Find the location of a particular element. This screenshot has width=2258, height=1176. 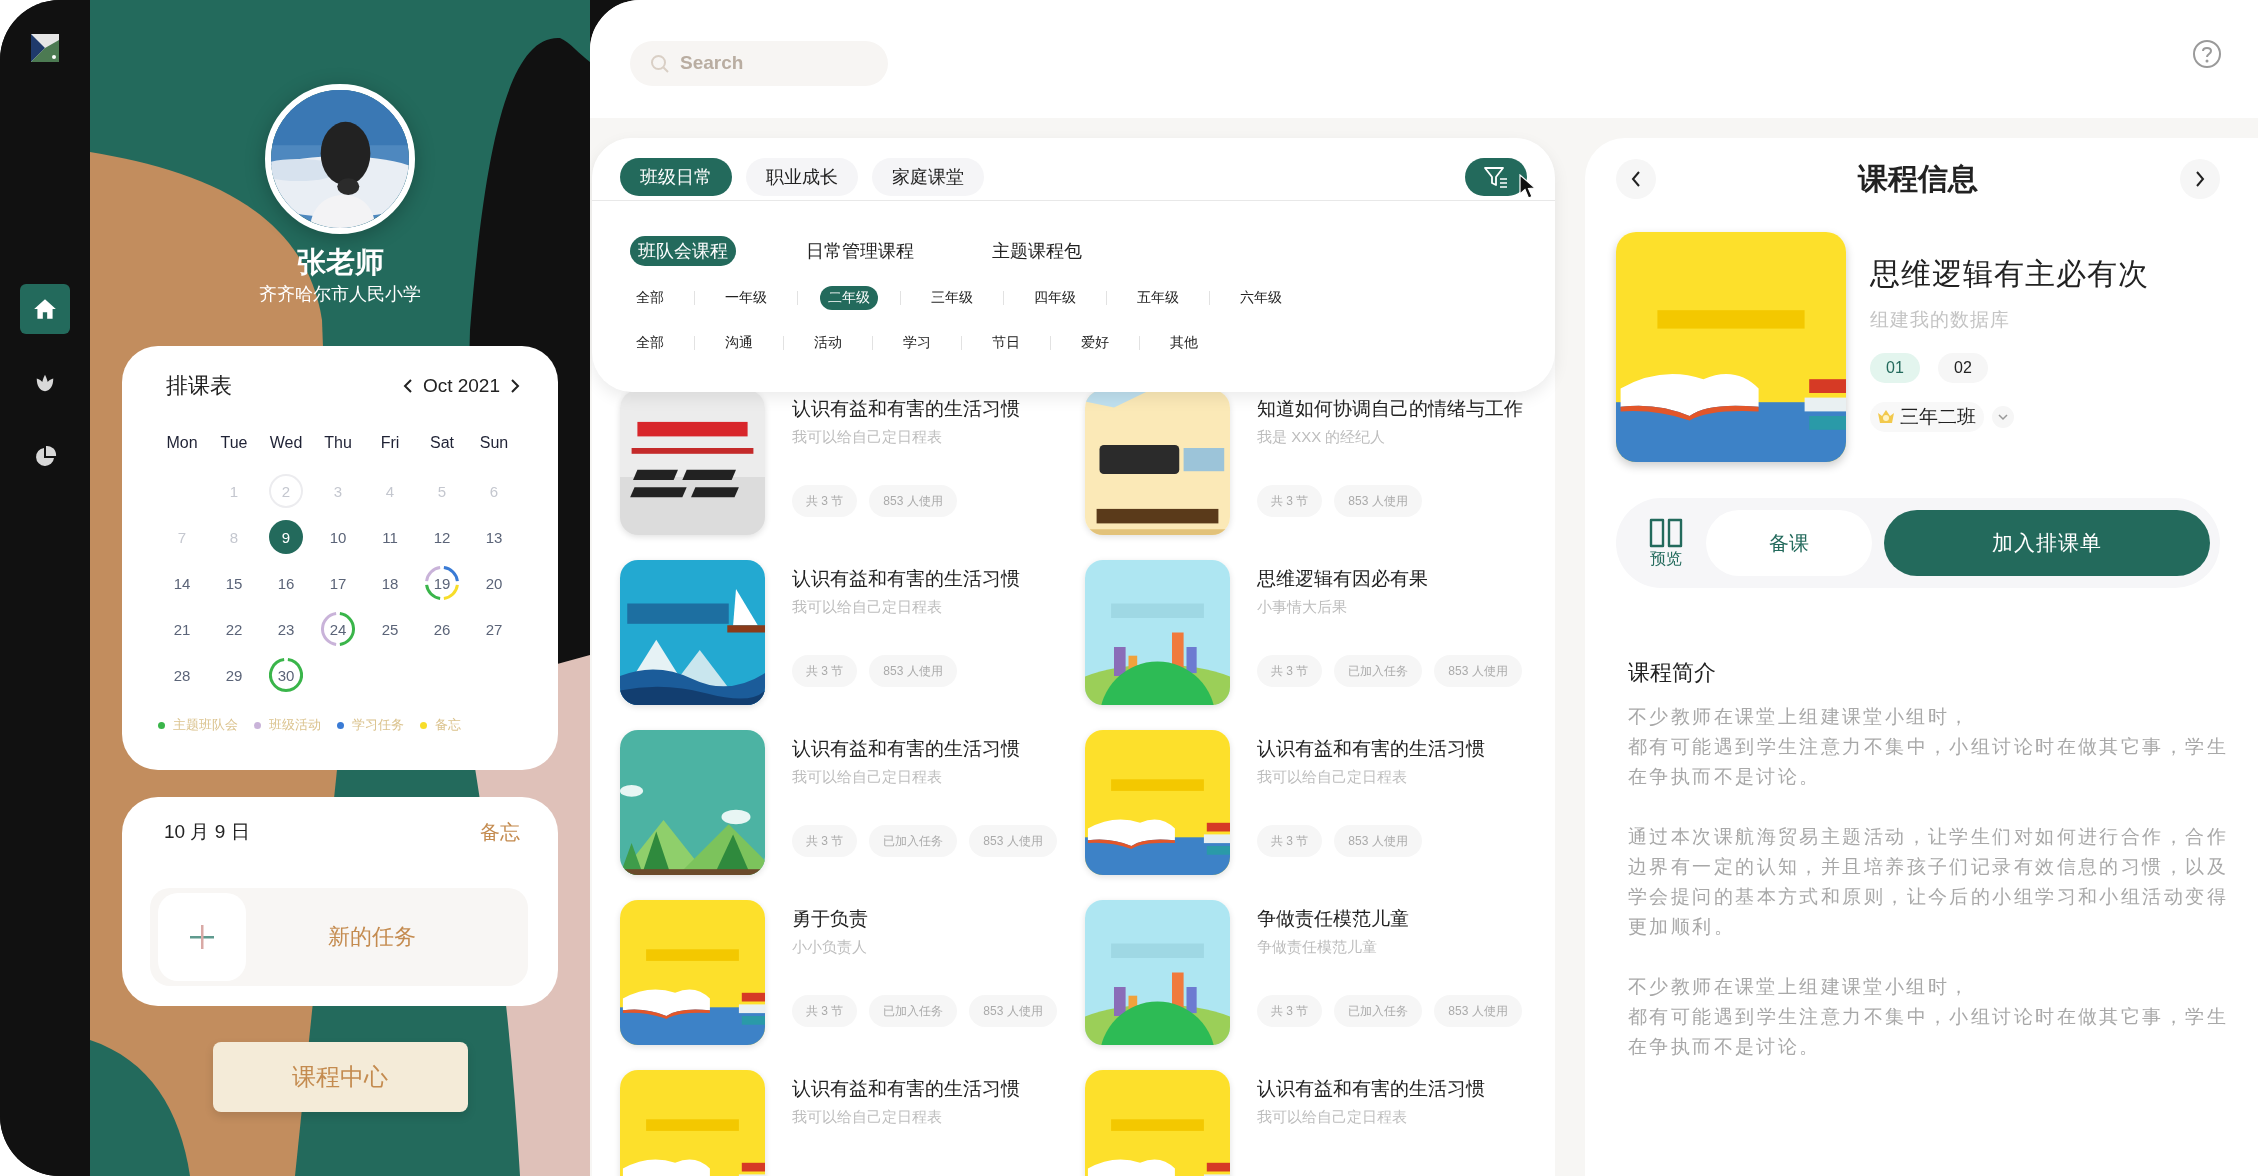

filter-chip: 活动 is located at coordinates (828, 343).